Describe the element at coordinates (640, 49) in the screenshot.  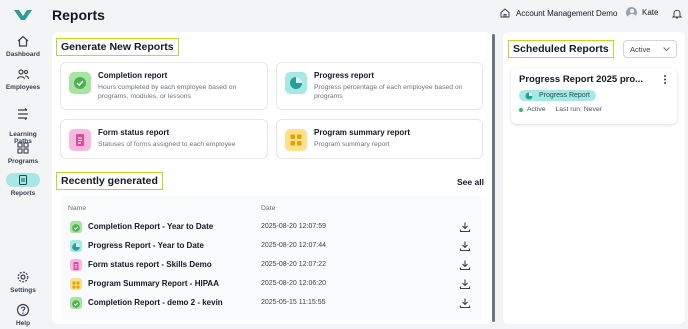
I see `status-filter-value: Active` at that location.